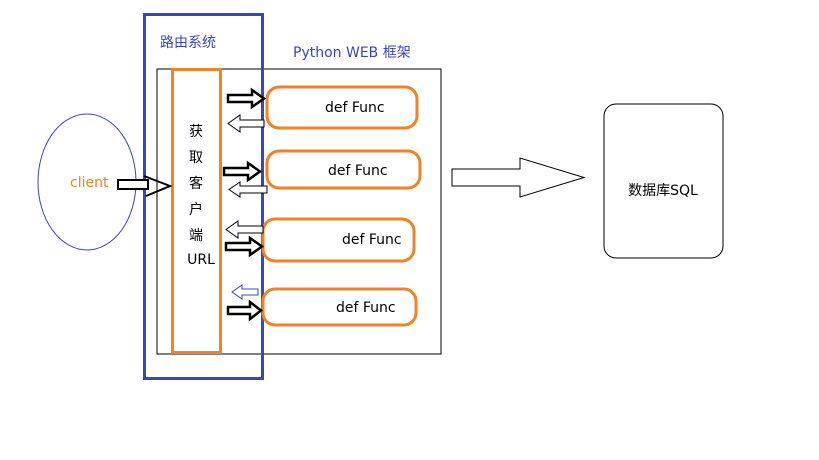 Image resolution: width=819 pixels, height=460 pixels. Describe the element at coordinates (358, 171) in the screenshot. I see `func-label-2: def Func` at that location.